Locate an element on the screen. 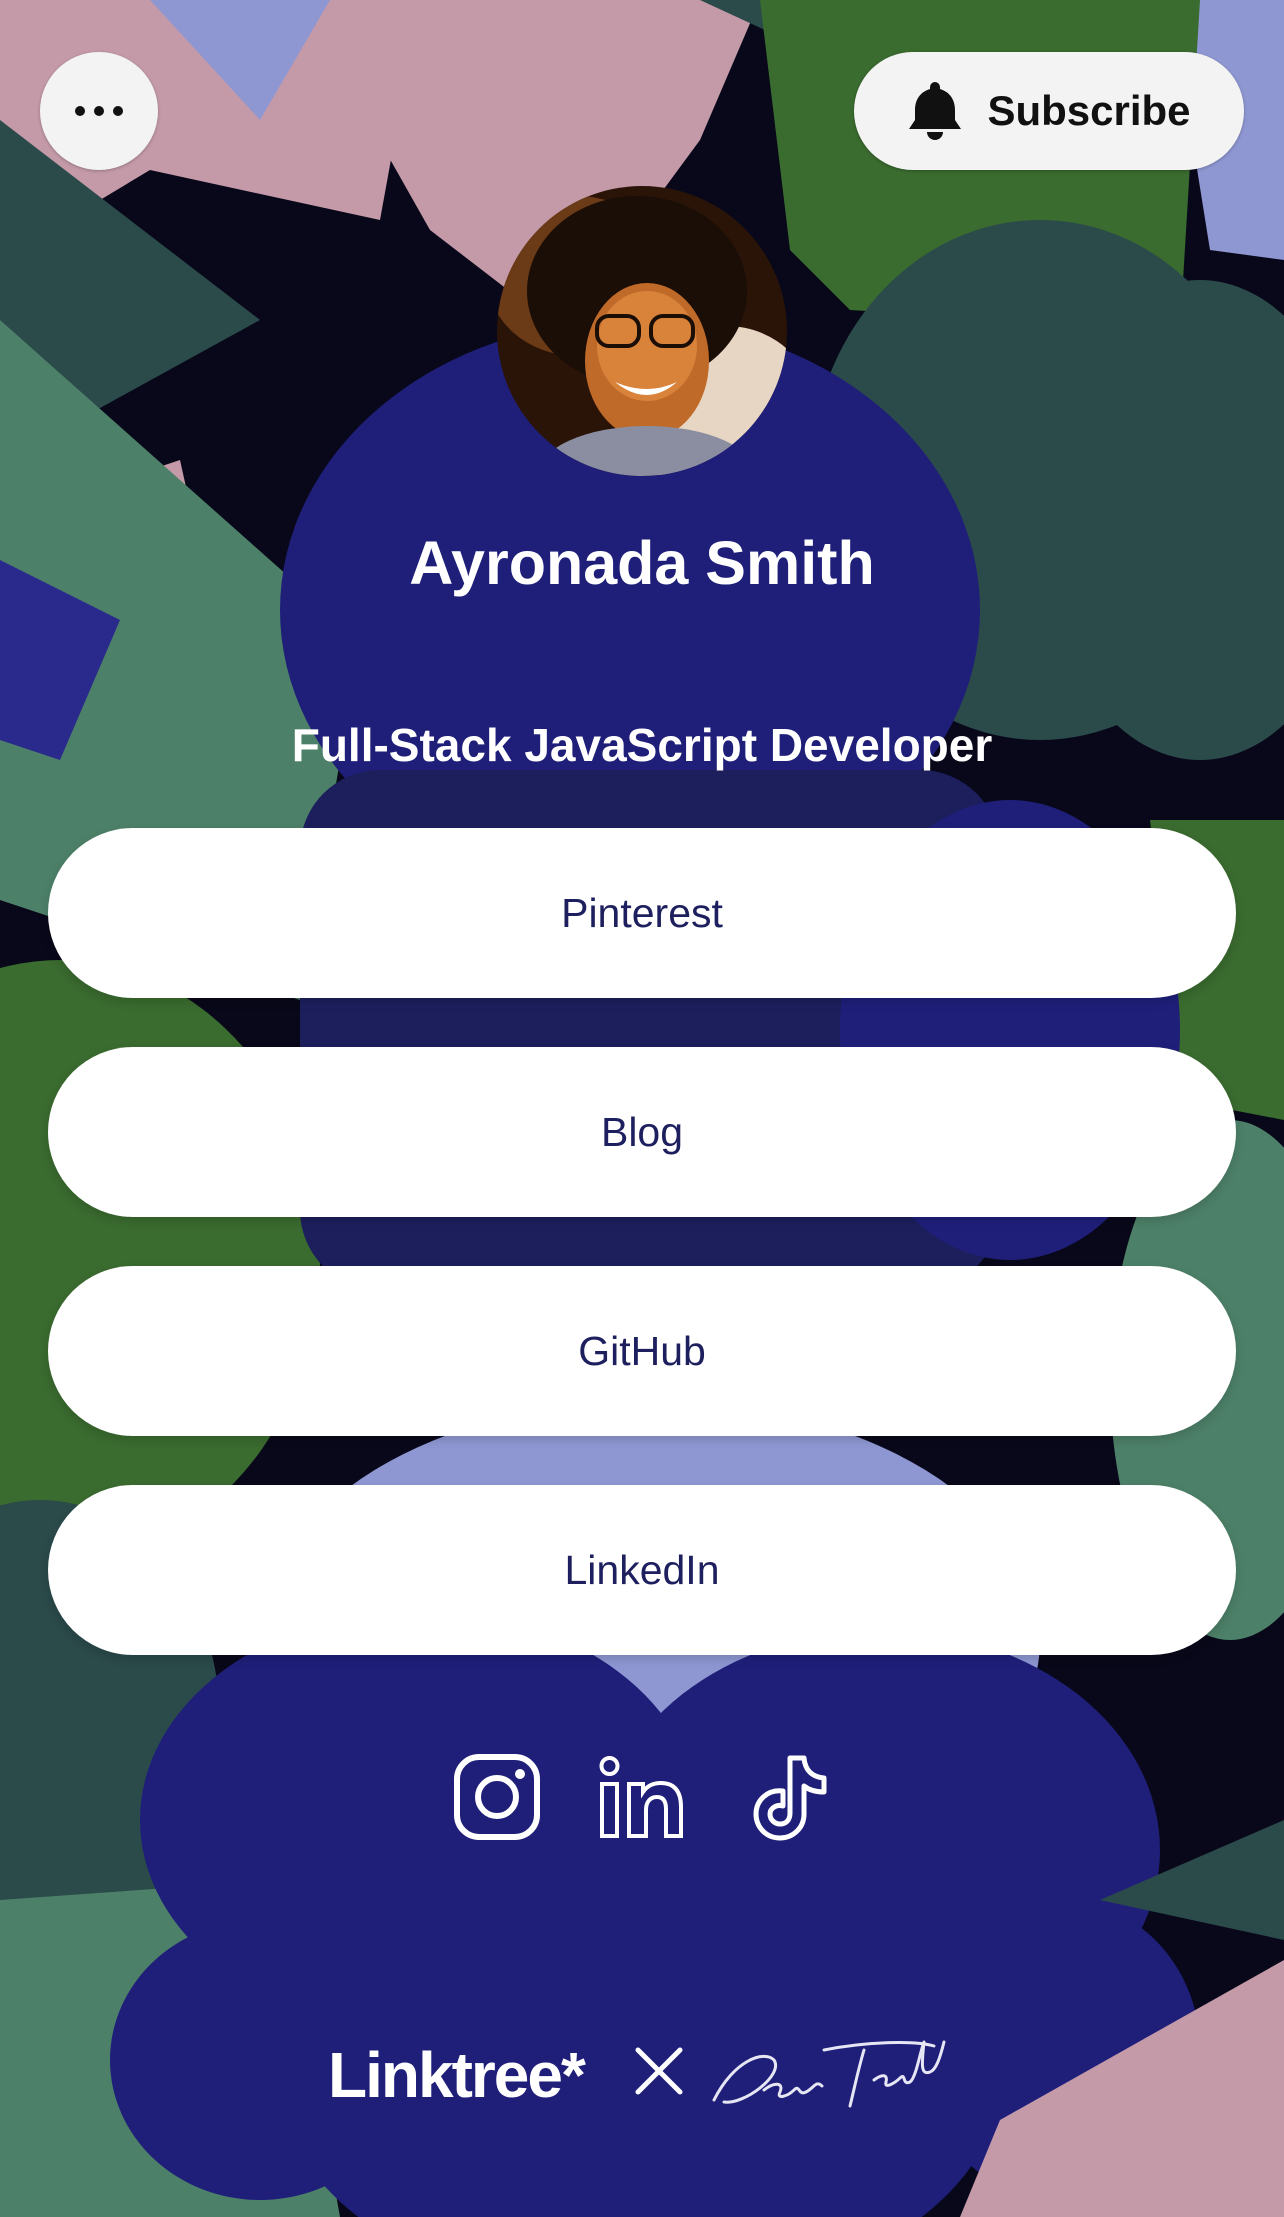  linktree-logo: Linktree* is located at coordinates (457, 2075).